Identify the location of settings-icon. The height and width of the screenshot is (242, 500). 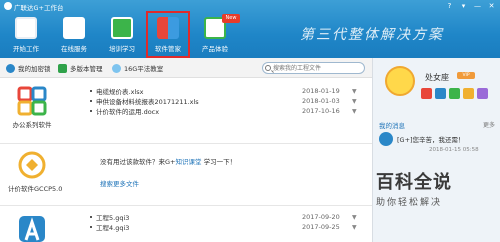
(482, 93).